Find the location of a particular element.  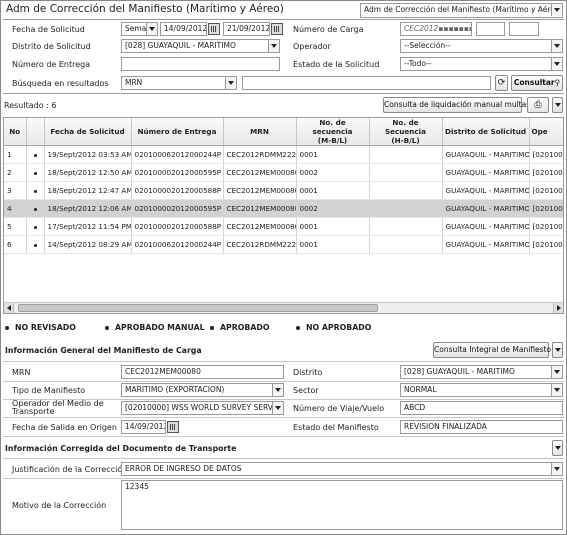

consultar-button: Consultar⚲ is located at coordinates (537, 83).